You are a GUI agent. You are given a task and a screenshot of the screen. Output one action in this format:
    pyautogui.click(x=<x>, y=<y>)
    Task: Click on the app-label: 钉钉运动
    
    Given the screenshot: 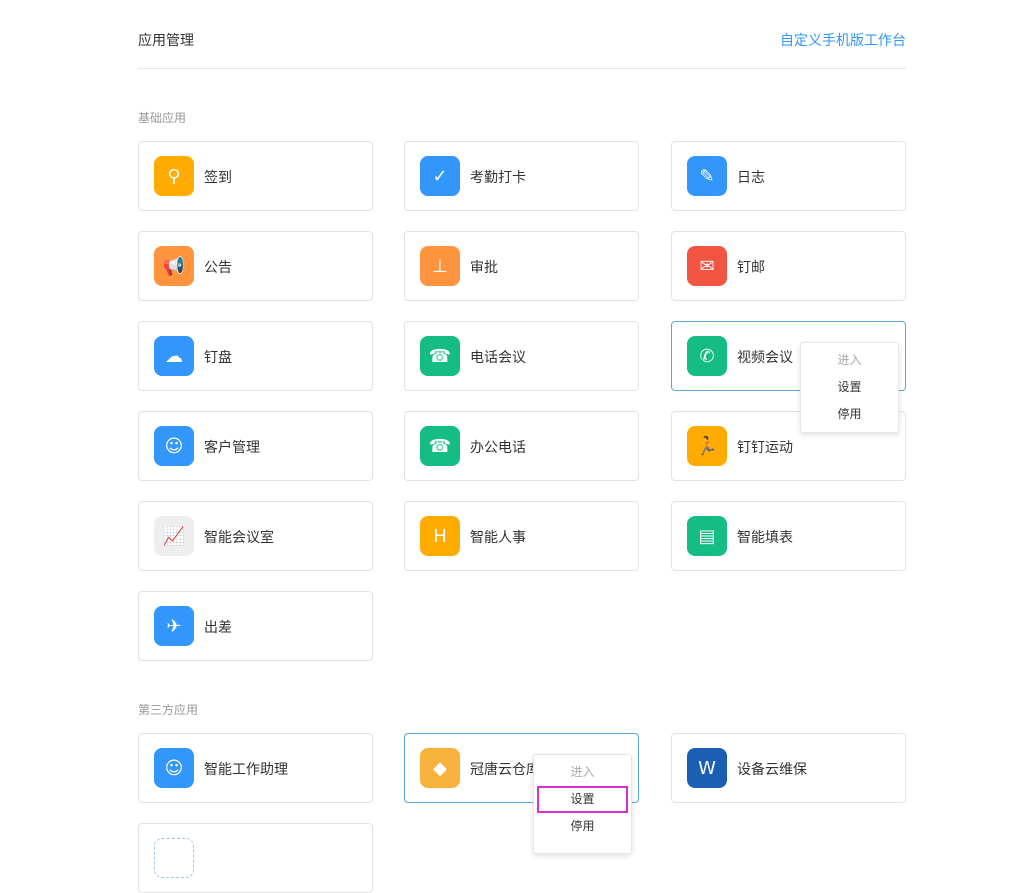 What is the action you would take?
    pyautogui.click(x=765, y=448)
    